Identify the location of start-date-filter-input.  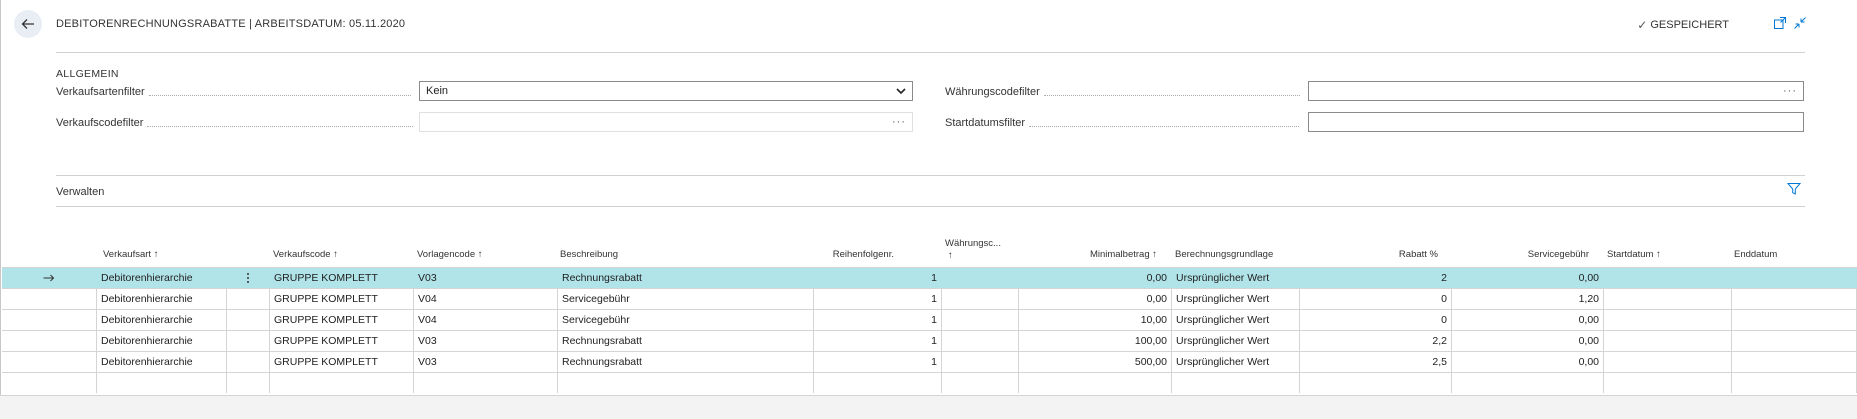
(1556, 122).